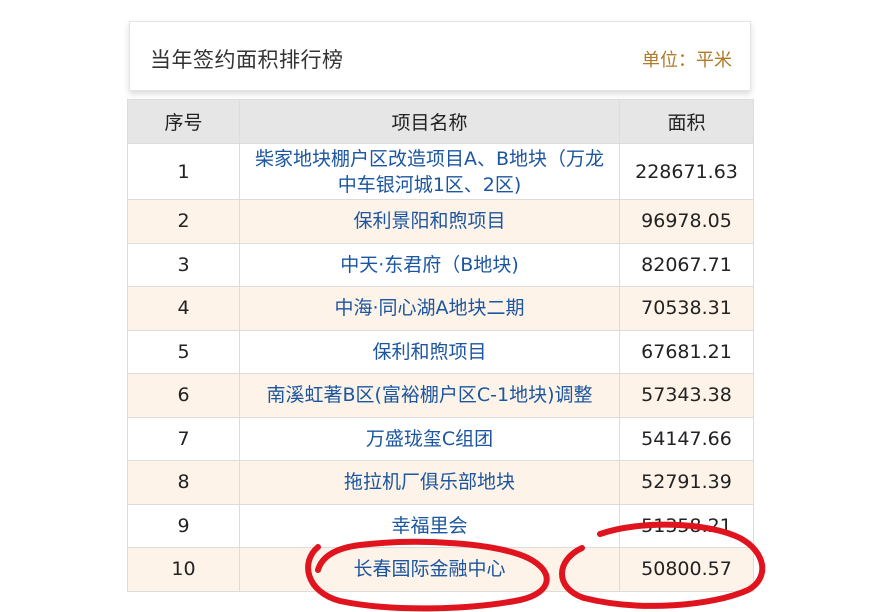  What do you see at coordinates (687, 60) in the screenshot?
I see `unit-label: 单位：平米` at bounding box center [687, 60].